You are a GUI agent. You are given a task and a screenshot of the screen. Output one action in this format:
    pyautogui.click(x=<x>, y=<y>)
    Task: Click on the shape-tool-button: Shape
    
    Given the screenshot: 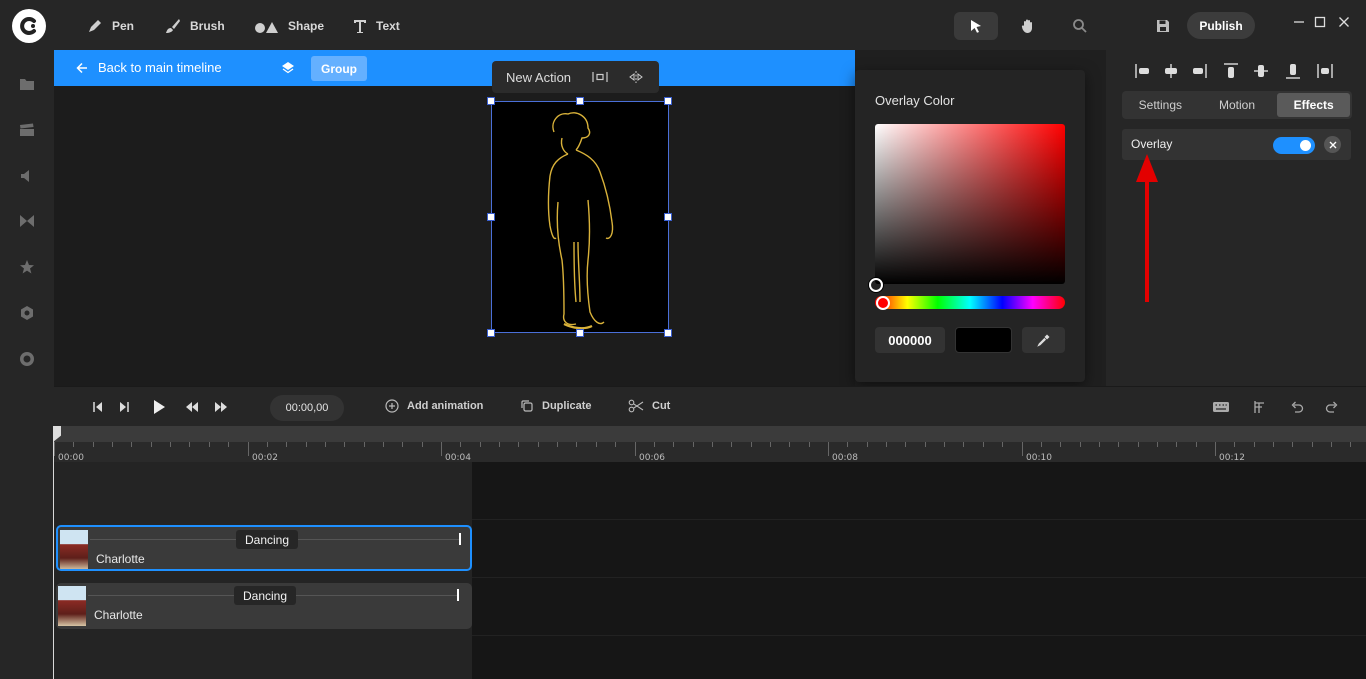 What is the action you would take?
    pyautogui.click(x=289, y=26)
    